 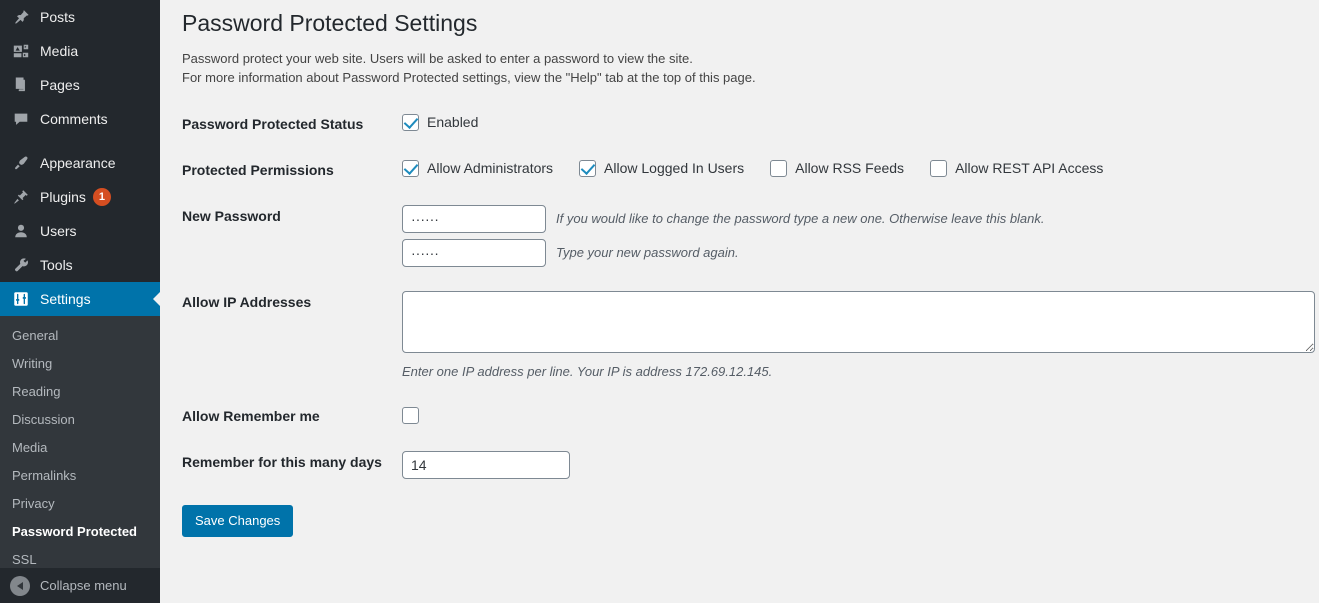 I want to click on sidebar-item-label: Posts, so click(x=58, y=17).